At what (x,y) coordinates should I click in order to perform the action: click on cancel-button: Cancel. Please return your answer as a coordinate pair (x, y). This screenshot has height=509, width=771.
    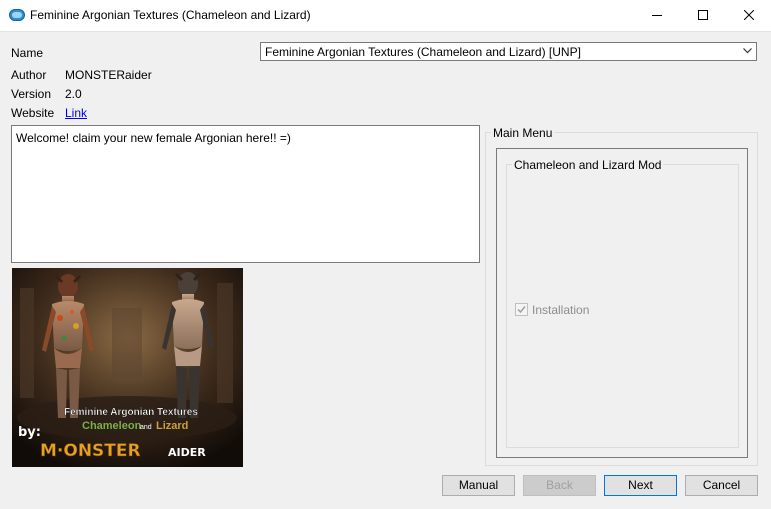
    Looking at the image, I should click on (721, 485).